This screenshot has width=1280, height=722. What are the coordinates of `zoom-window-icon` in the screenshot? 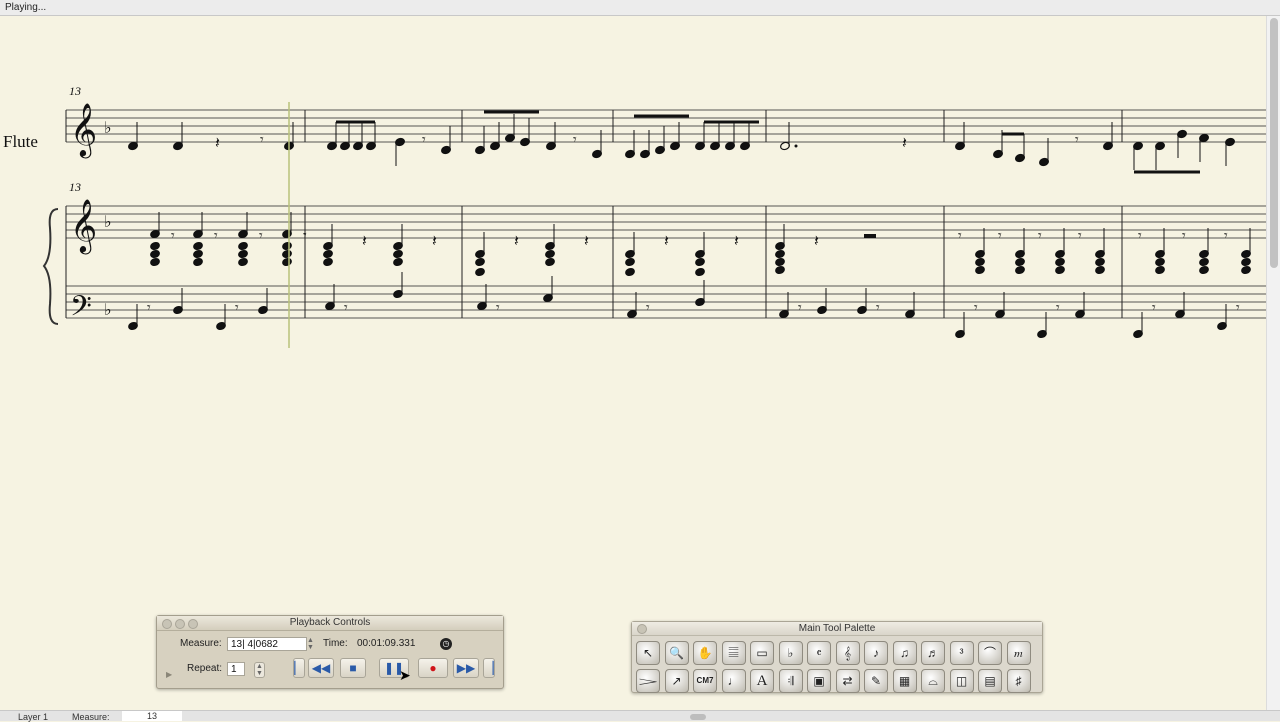 It's located at (193, 624).